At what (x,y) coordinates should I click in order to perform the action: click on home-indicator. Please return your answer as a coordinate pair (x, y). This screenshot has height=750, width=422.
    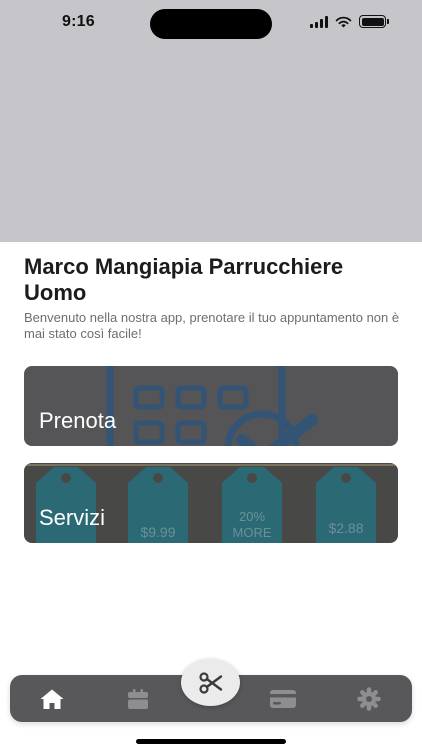
    Looking at the image, I should click on (211, 741).